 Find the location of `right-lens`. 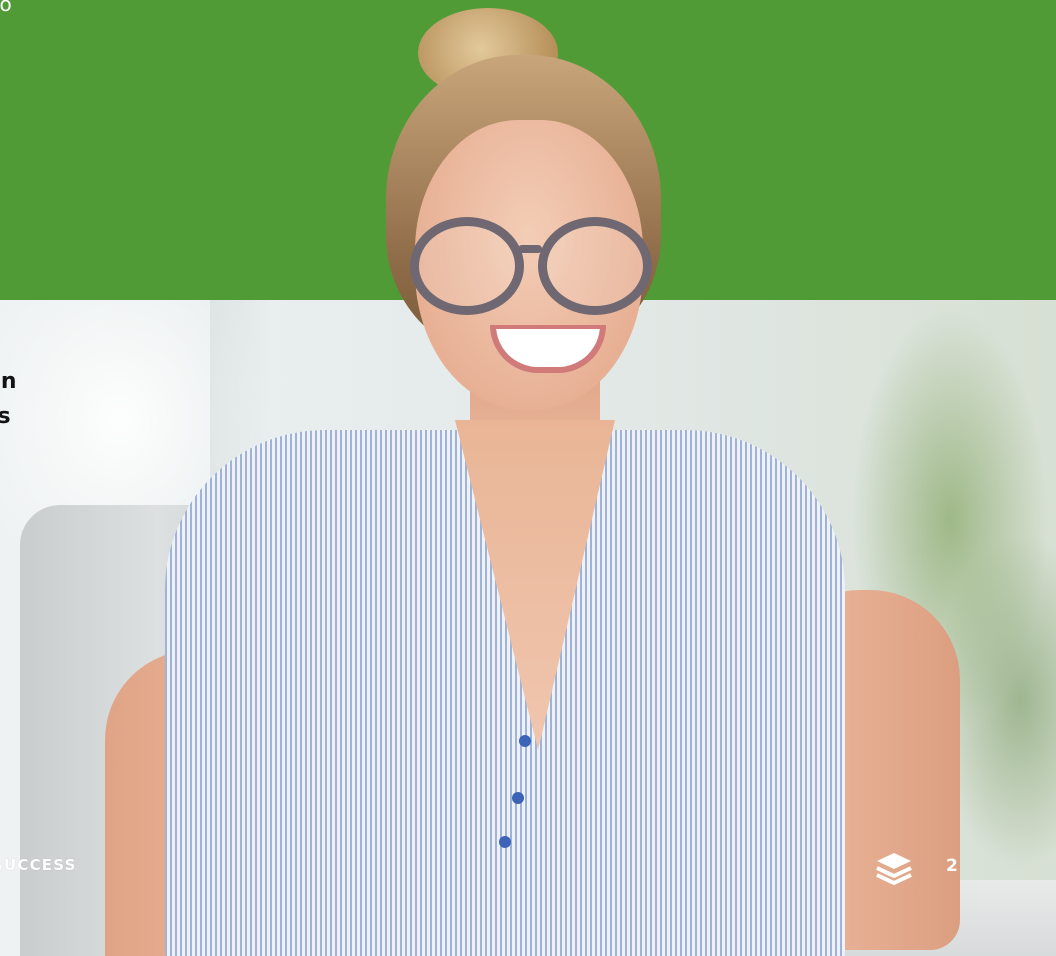

right-lens is located at coordinates (595, 266).